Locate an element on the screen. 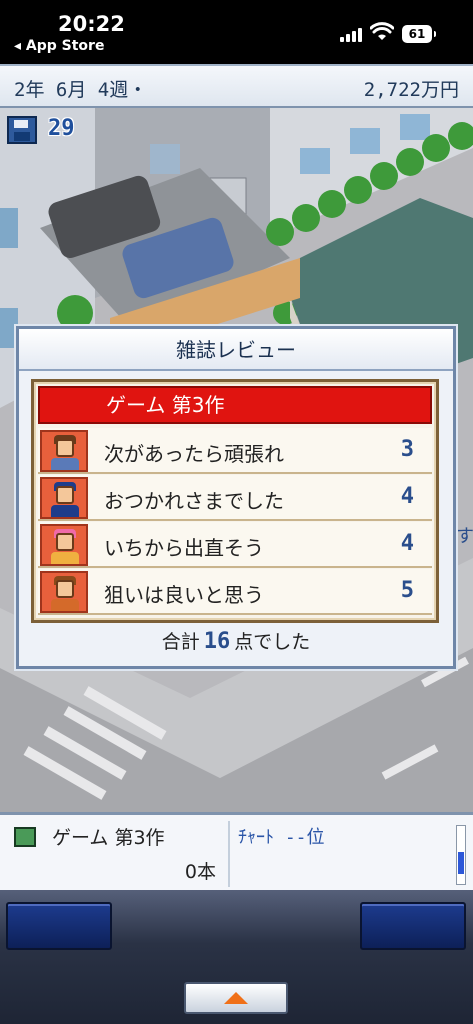 This screenshot has width=473, height=1024. total-prefix: 合計 is located at coordinates (180, 642).